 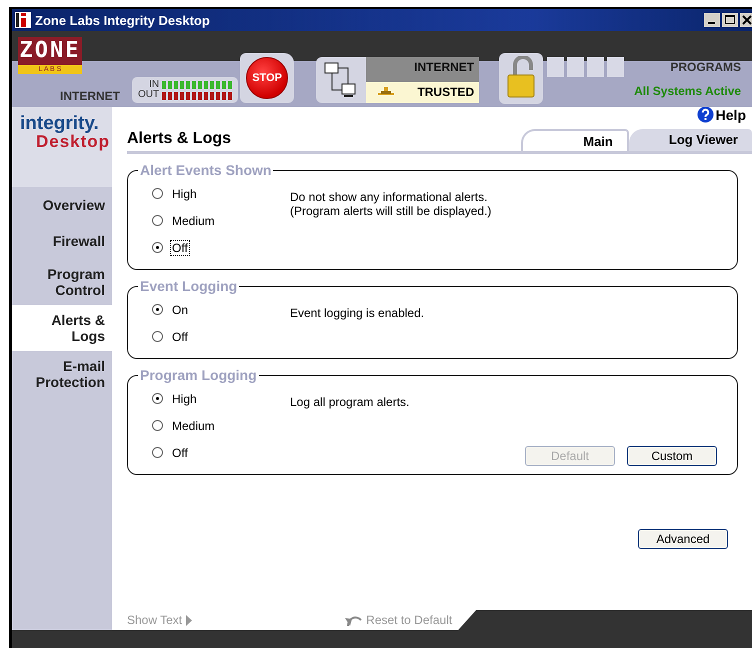 I want to click on group-button: Custom, so click(x=672, y=456).